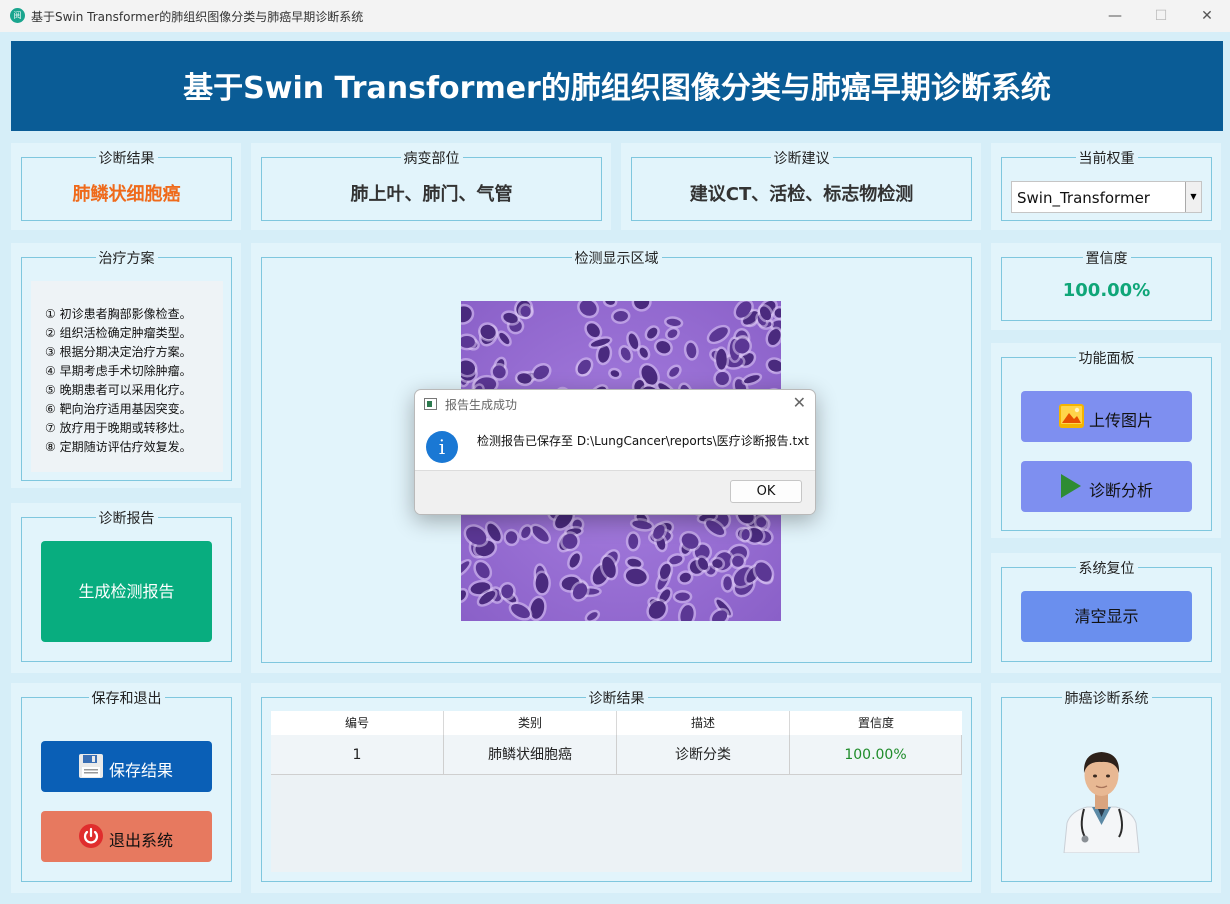 This screenshot has height=904, width=1230. I want to click on power-icon, so click(91, 836).